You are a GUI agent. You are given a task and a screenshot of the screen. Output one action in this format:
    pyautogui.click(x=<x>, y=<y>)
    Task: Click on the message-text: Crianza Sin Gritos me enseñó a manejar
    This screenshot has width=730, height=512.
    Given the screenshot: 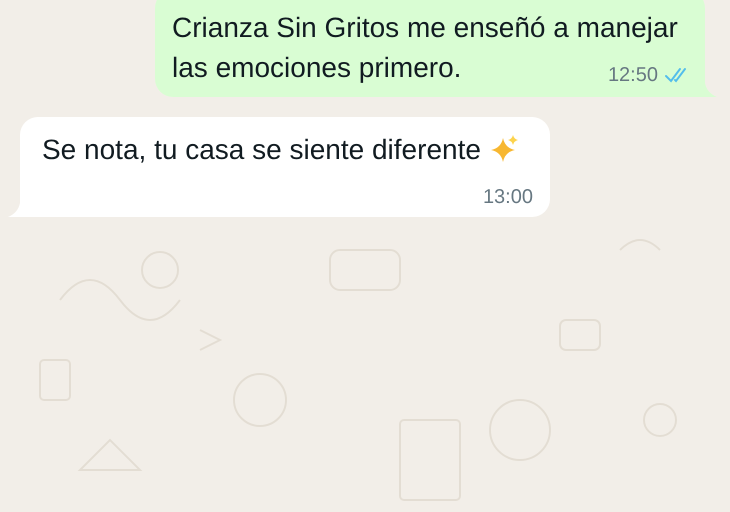 What is the action you would take?
    pyautogui.click(x=425, y=28)
    